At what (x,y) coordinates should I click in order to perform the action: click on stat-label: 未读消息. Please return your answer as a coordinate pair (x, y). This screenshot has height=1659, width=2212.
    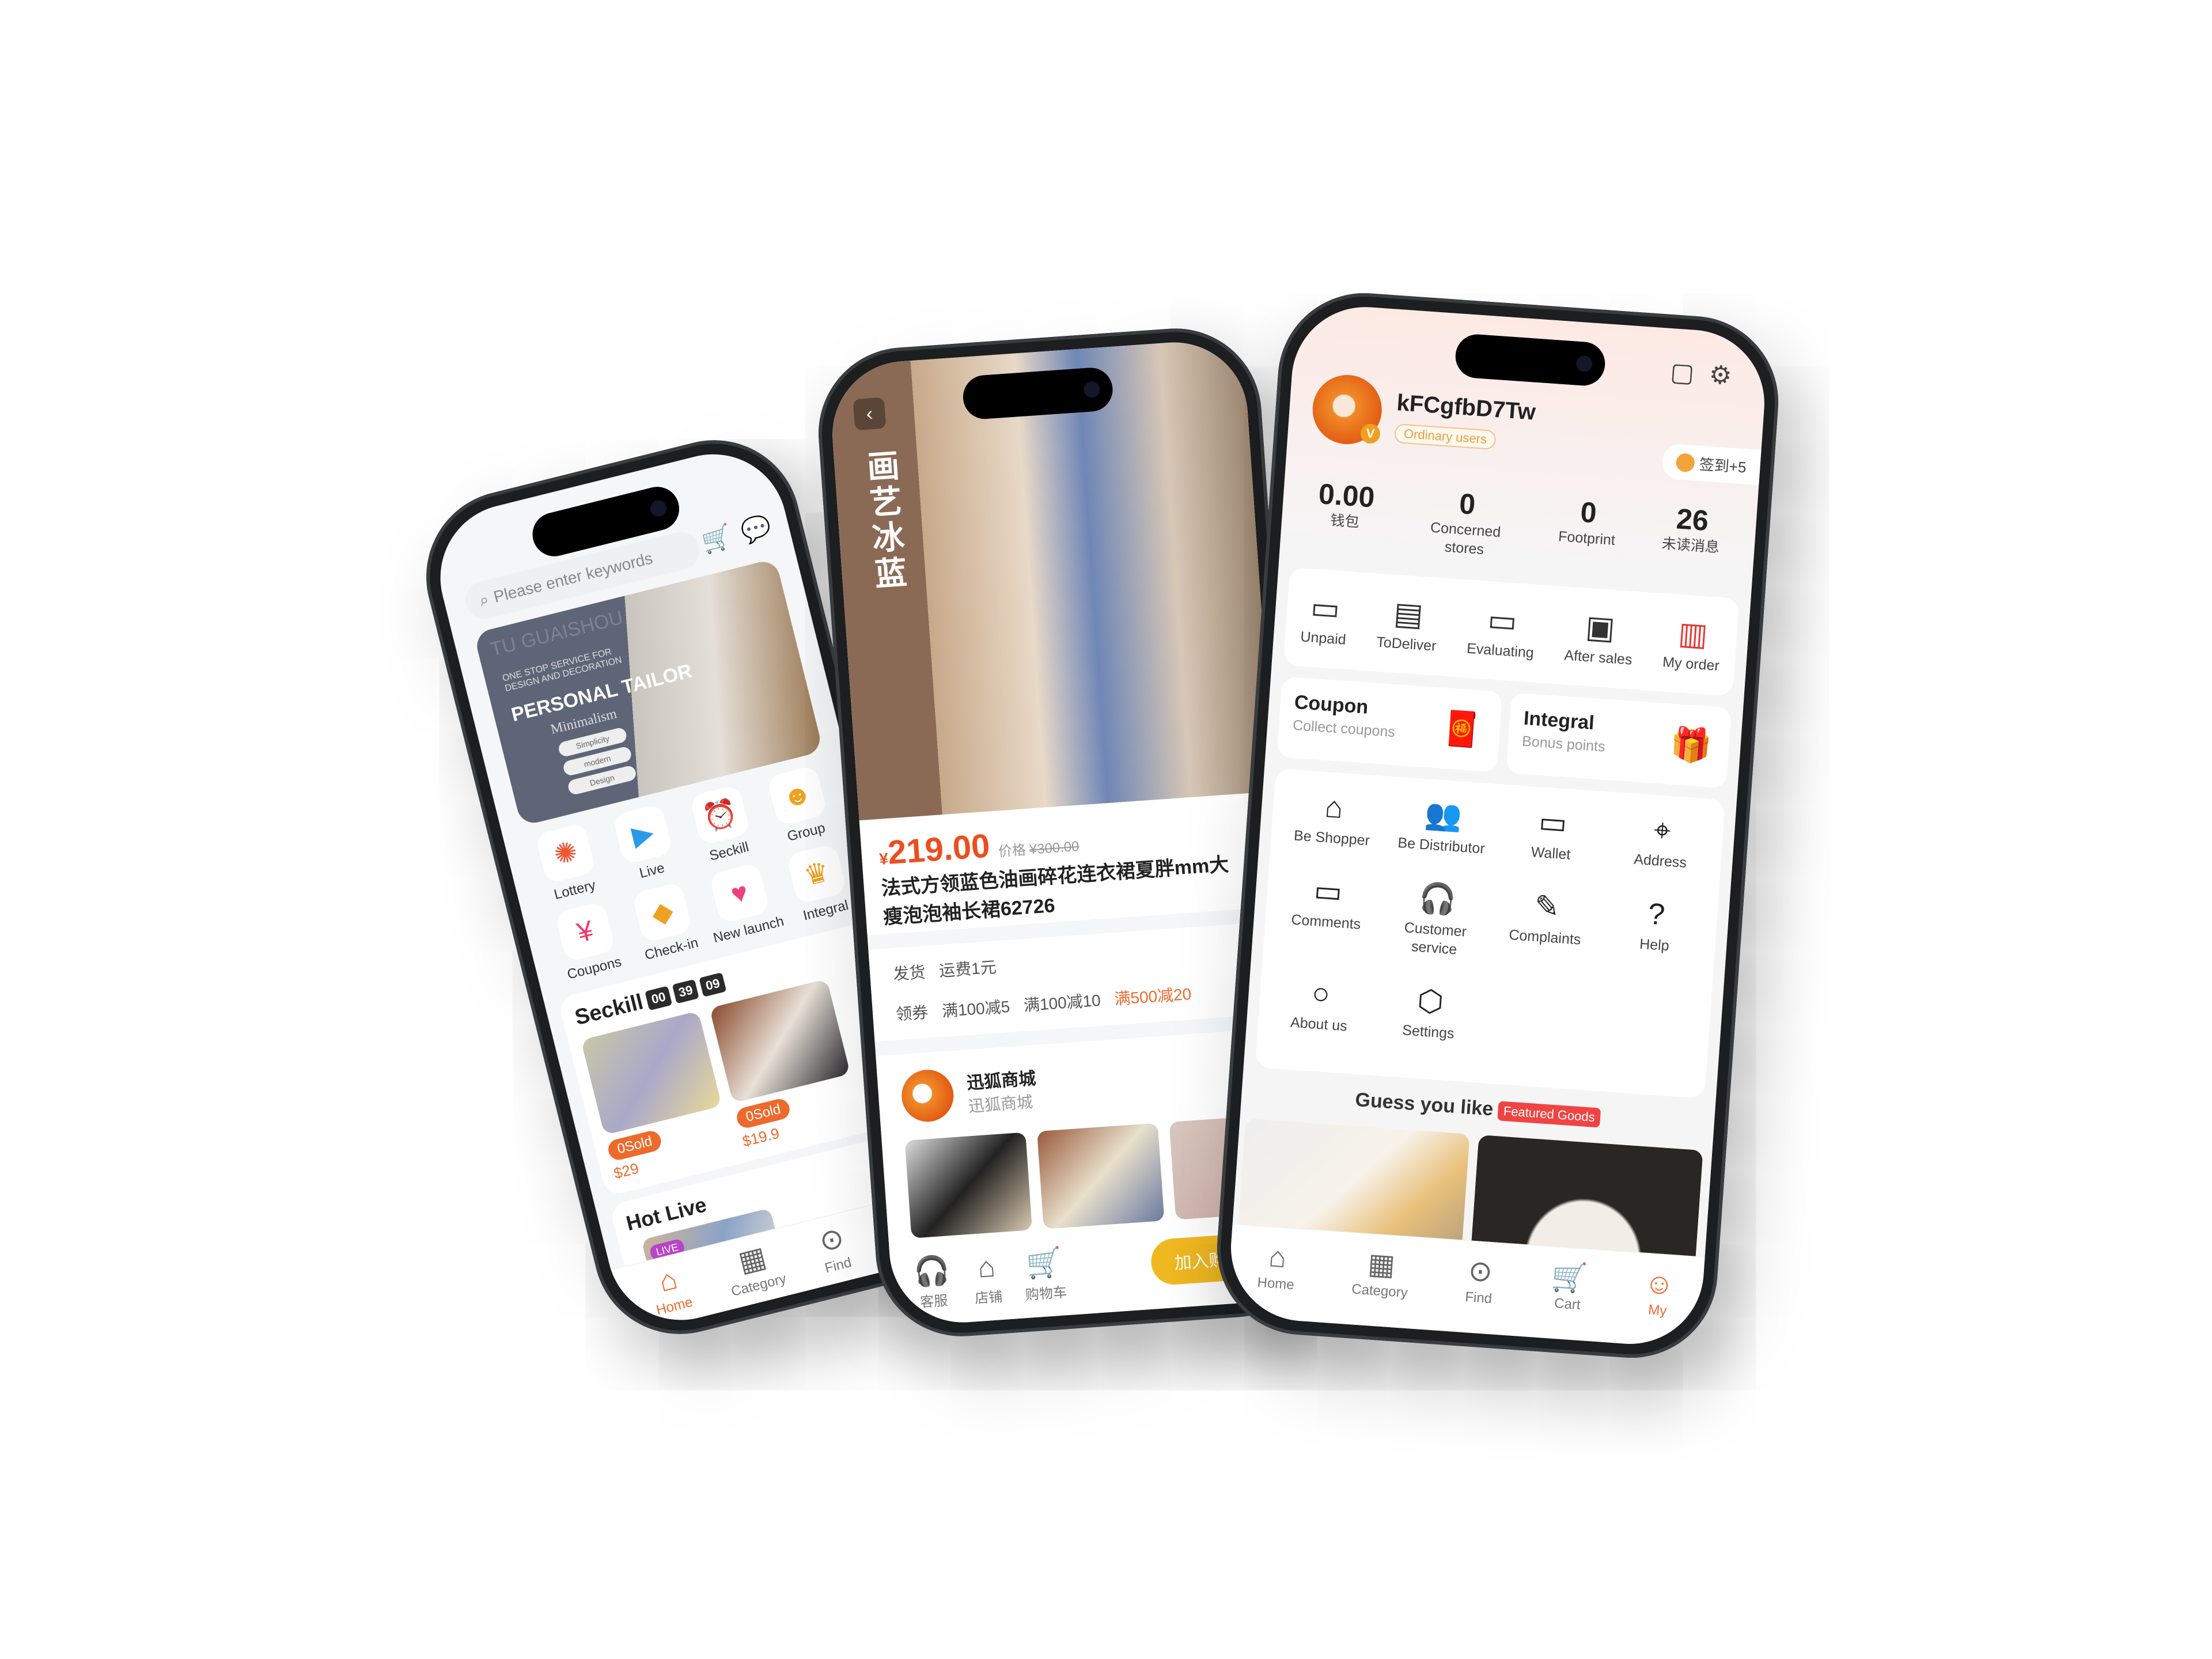
    Looking at the image, I should click on (1690, 545).